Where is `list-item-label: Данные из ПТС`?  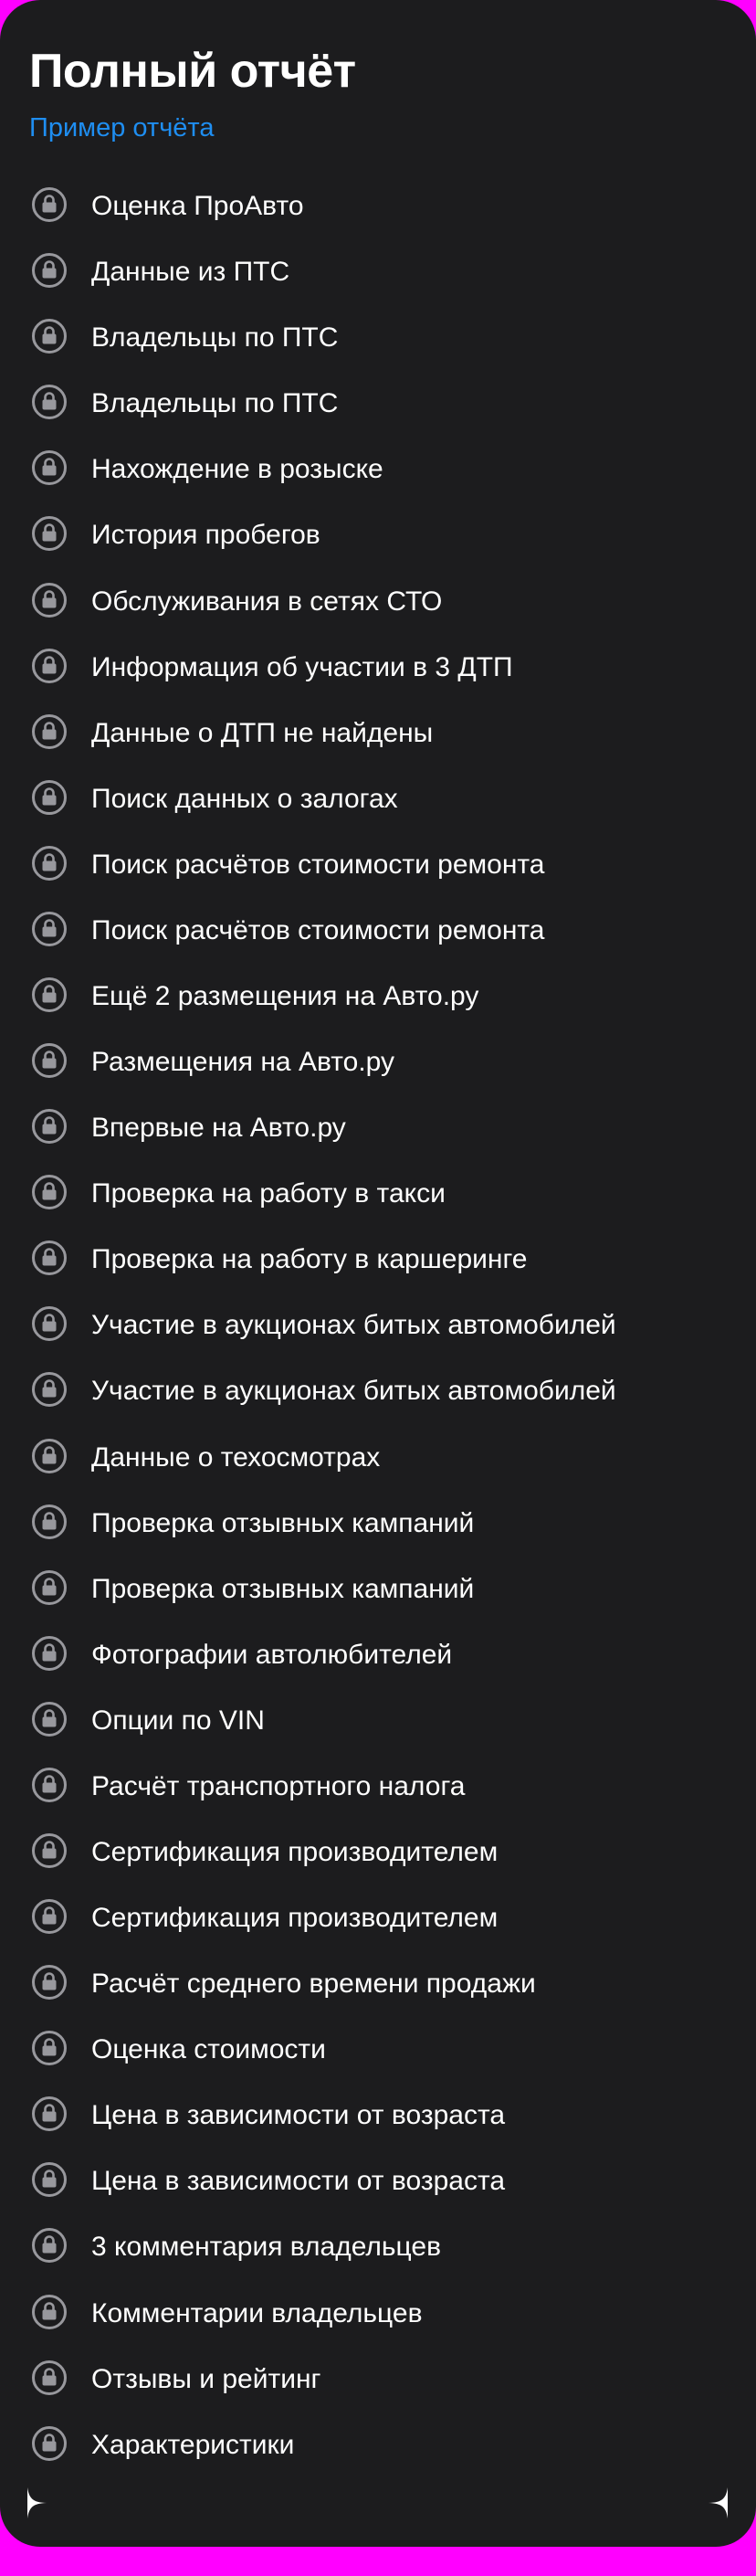
list-item-label: Данные из ПТС is located at coordinates (190, 272).